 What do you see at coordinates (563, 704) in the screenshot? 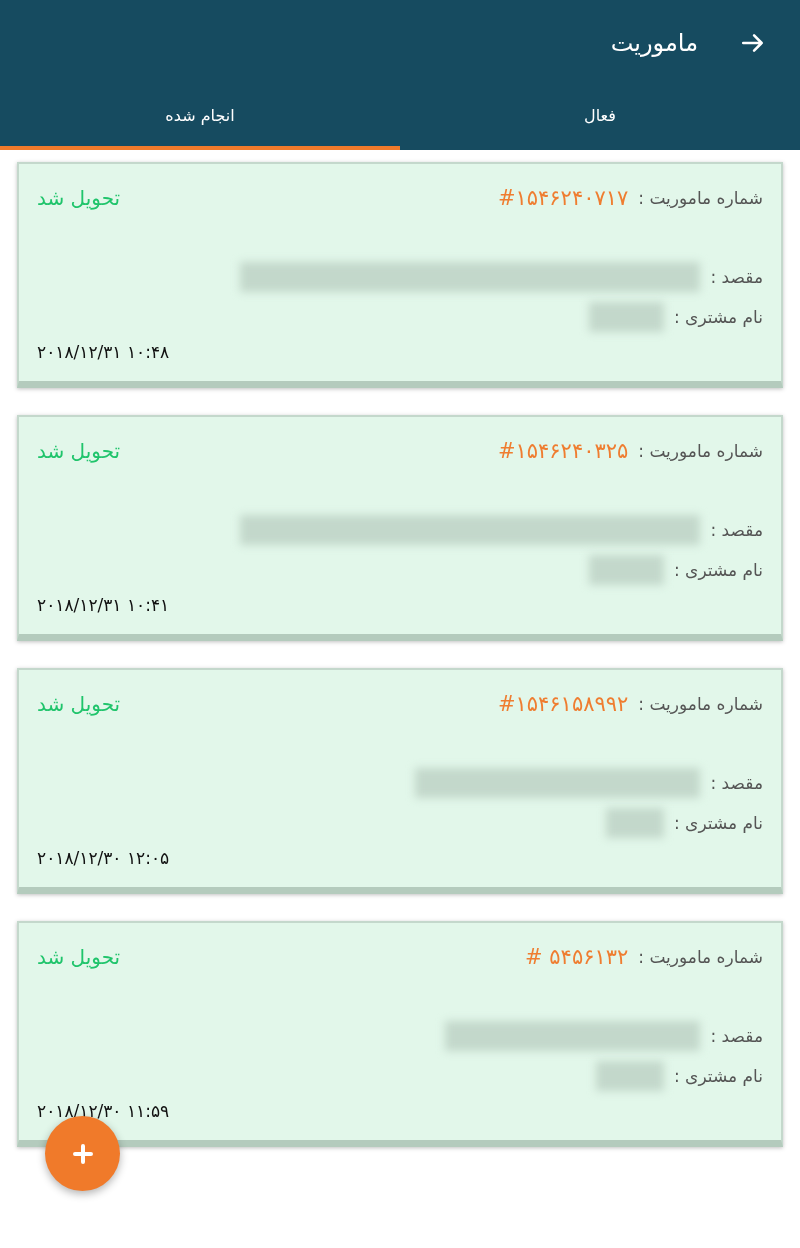
I see `mission-number: #۱۵۴۶۱۵۸۹۹۲` at bounding box center [563, 704].